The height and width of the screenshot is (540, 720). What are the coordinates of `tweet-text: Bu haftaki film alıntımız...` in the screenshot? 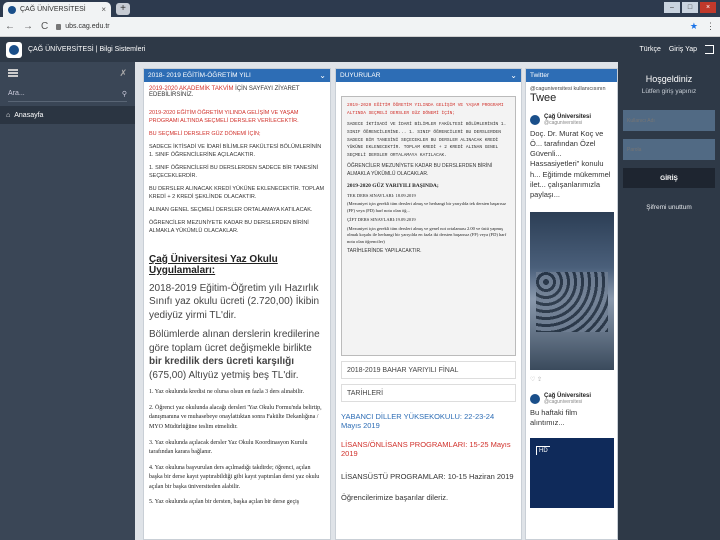 It's located at (554, 417).